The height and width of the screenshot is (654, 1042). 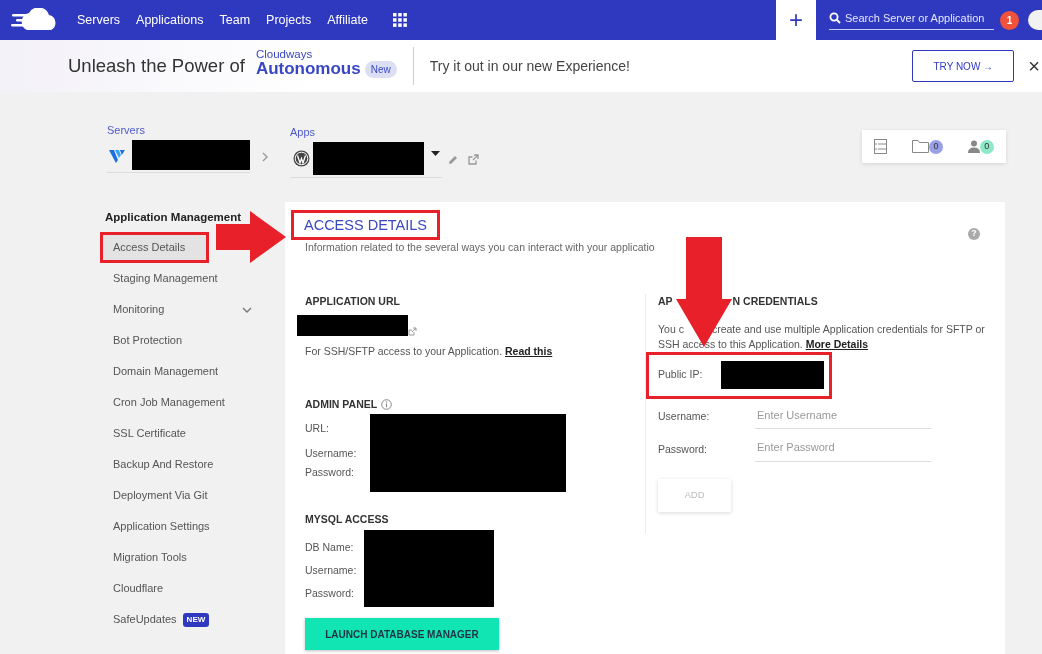 I want to click on promo-text: Unleash the Power of, so click(x=156, y=66).